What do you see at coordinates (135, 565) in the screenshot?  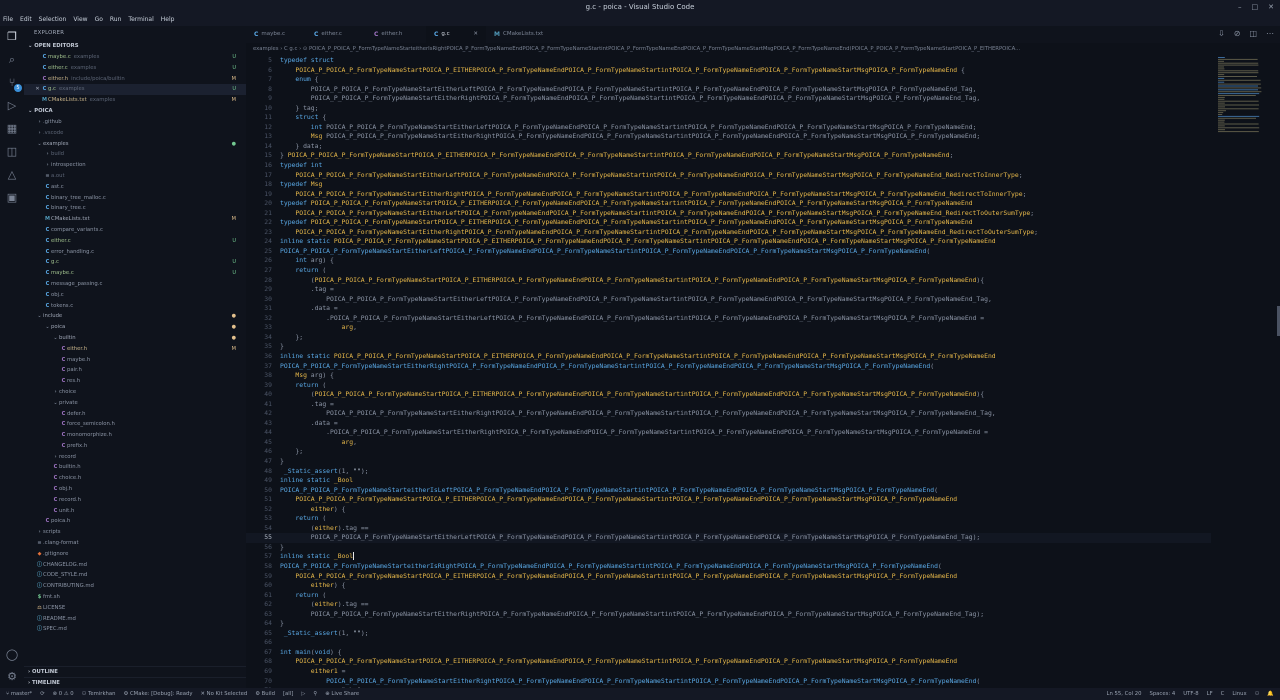 I see `file-item: ⓘCHANGELOG.md` at bounding box center [135, 565].